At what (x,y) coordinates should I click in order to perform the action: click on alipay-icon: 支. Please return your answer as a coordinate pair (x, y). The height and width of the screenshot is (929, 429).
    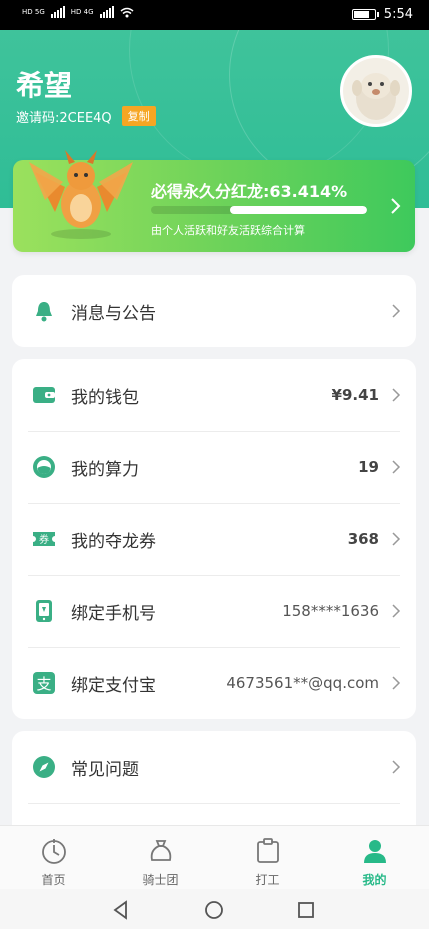
    Looking at the image, I should click on (44, 683).